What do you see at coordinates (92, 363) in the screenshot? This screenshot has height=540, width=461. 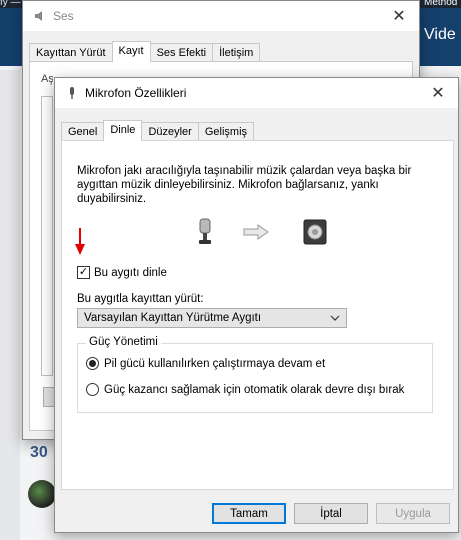 I see `radio-keep-running` at bounding box center [92, 363].